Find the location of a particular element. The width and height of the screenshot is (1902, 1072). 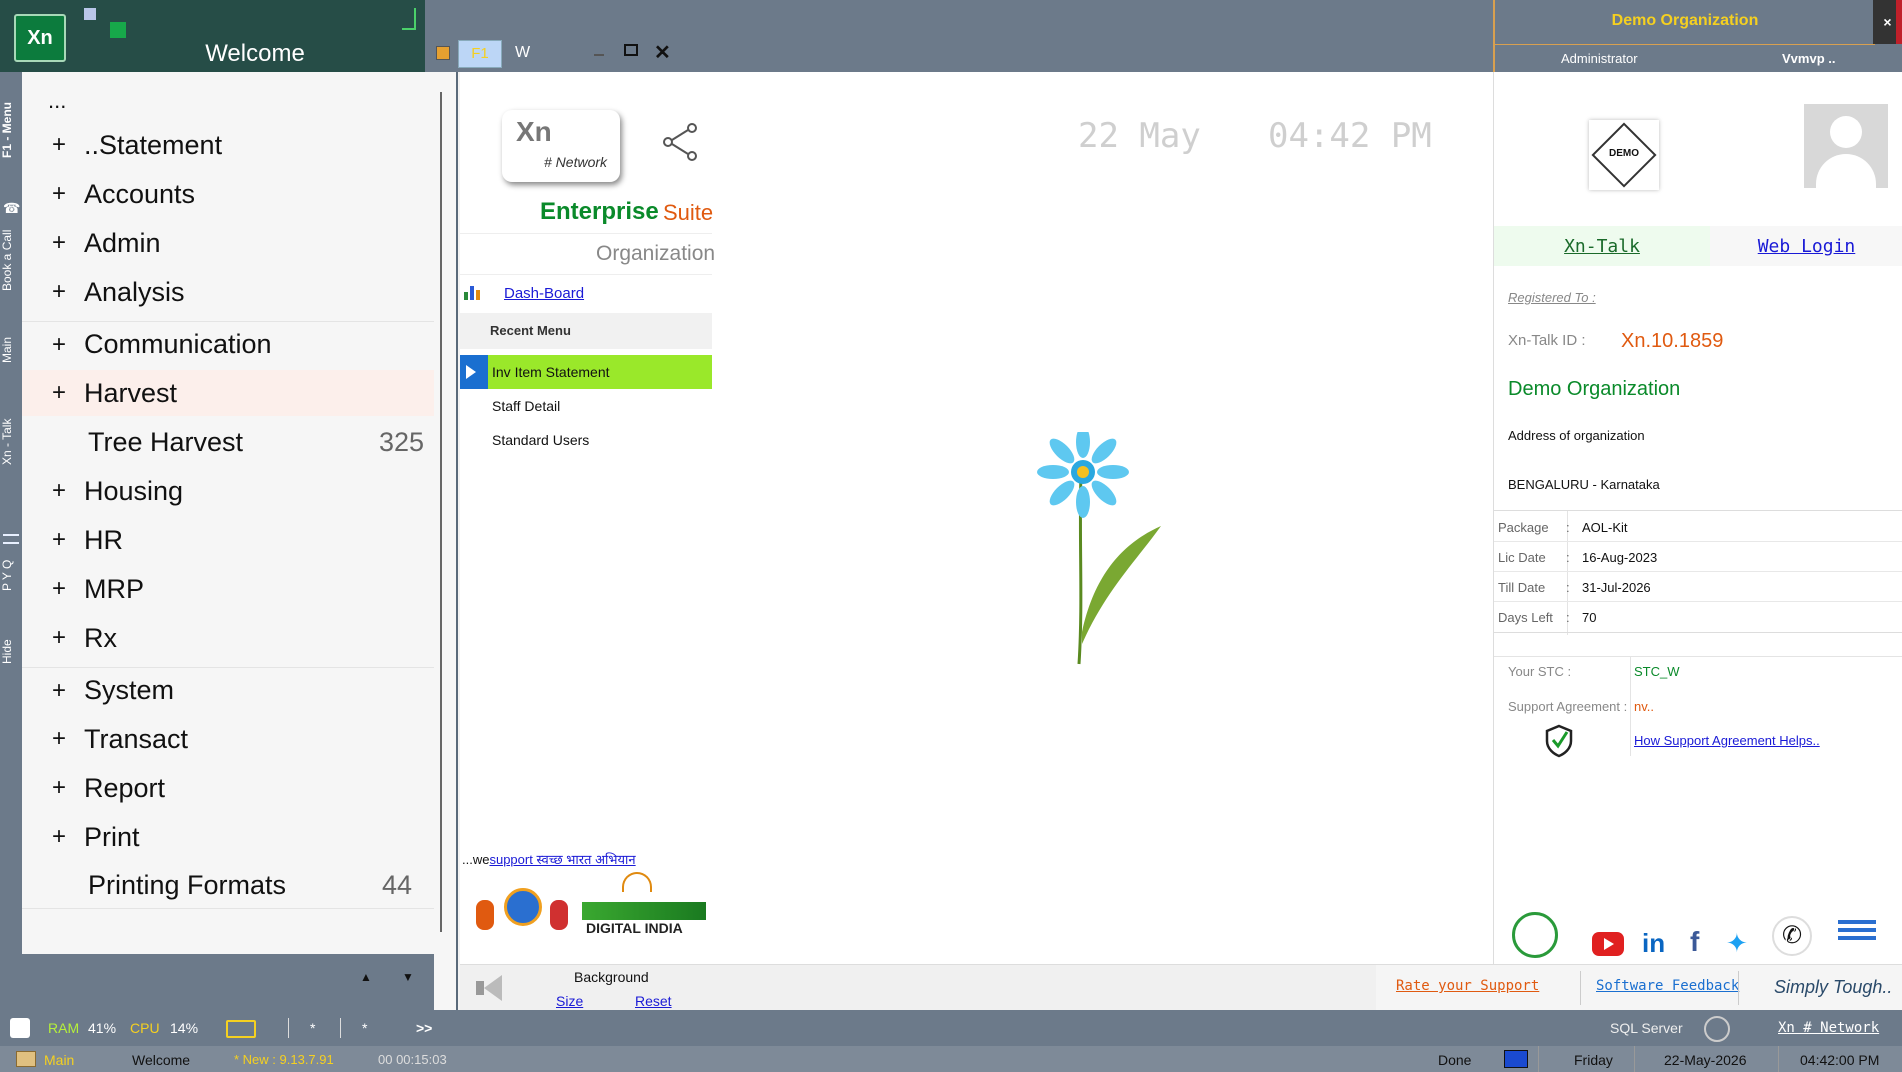

status-square-icon is located at coordinates (118, 30).